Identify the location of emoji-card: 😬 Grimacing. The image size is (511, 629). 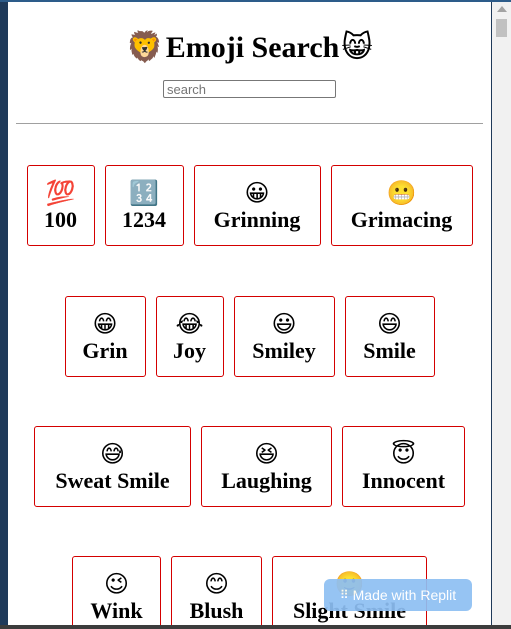
(401, 205).